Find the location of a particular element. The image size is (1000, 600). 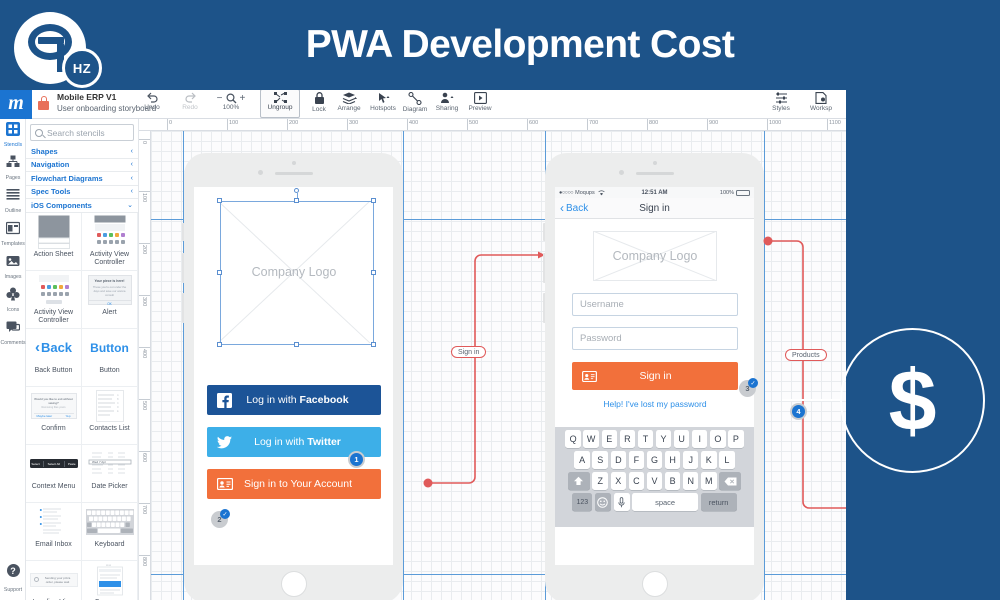

stencil-item: ‹ Back Back Button is located at coordinates (54, 357).